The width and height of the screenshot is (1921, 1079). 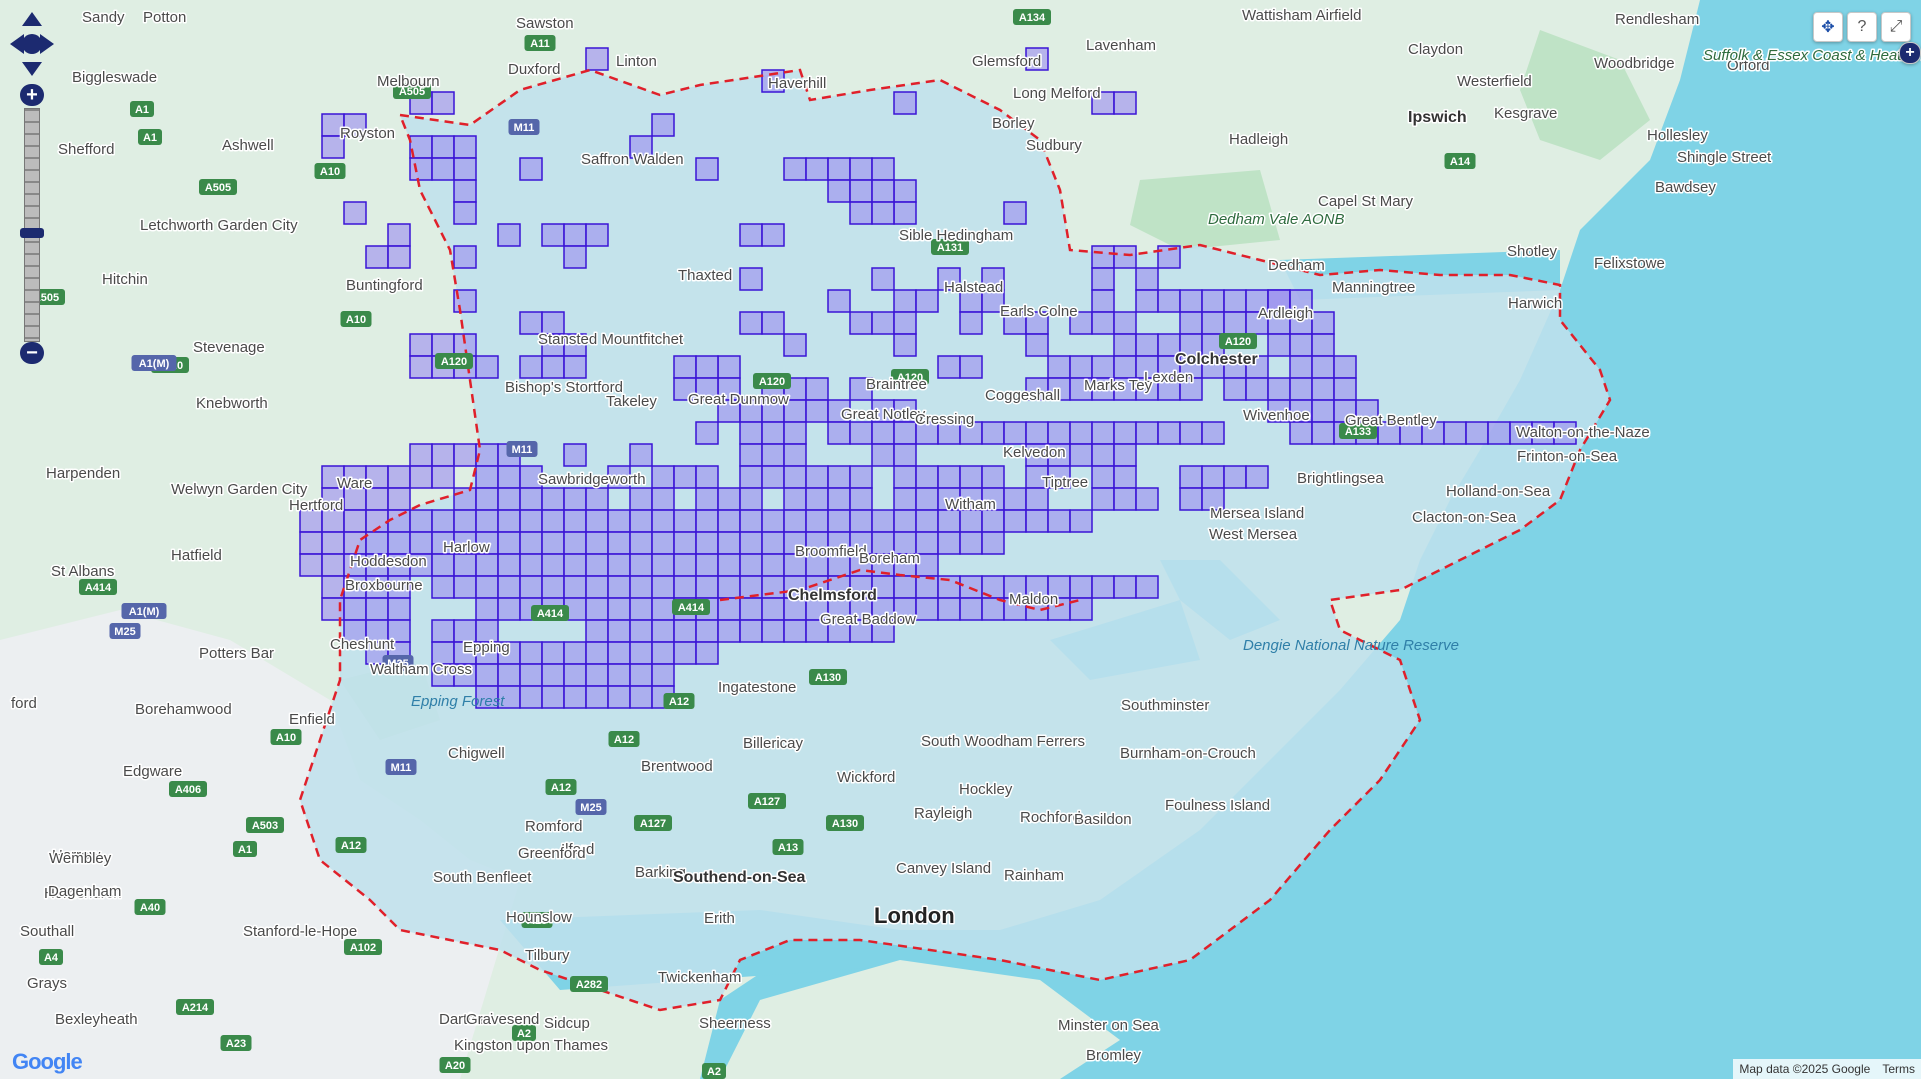 What do you see at coordinates (32, 95) in the screenshot?
I see `zoom-in-button: +` at bounding box center [32, 95].